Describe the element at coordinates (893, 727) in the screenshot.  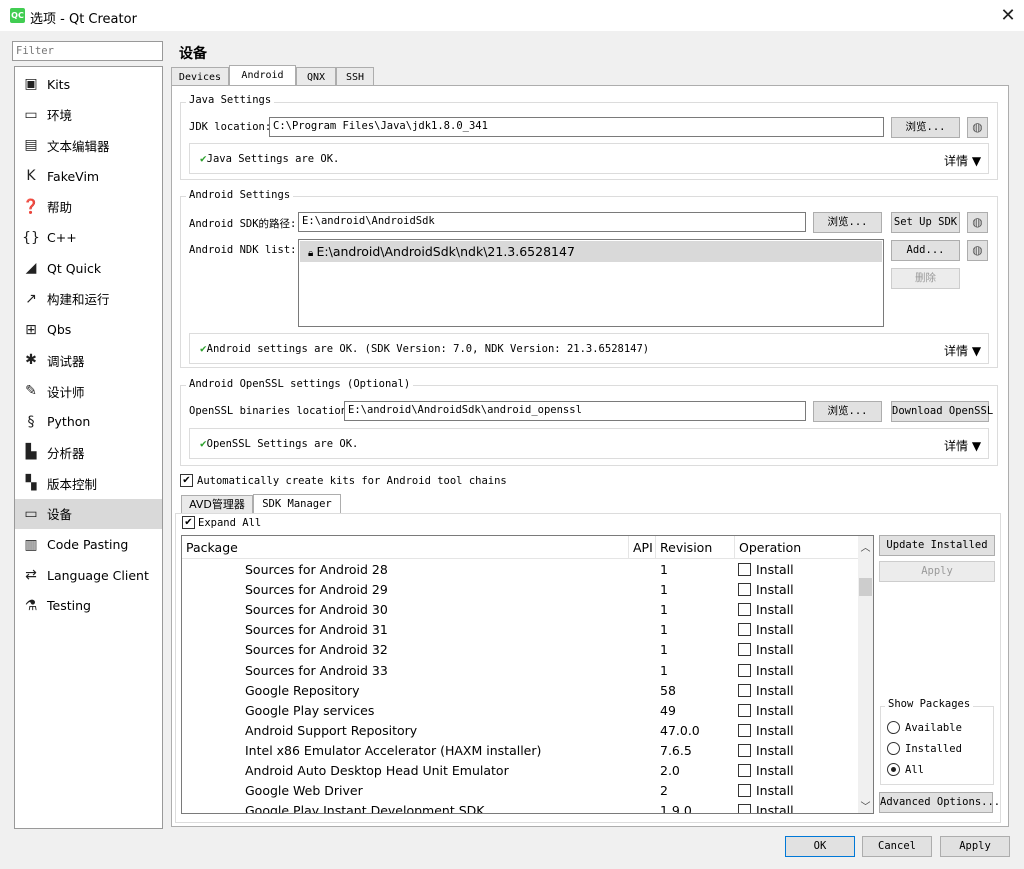
I see `radio-available` at that location.